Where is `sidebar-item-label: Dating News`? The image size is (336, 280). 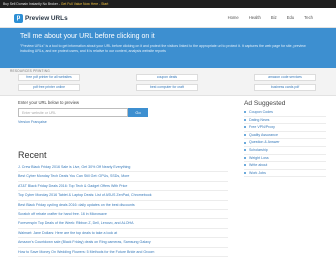 sidebar-item-label: Dating News is located at coordinates (259, 119).